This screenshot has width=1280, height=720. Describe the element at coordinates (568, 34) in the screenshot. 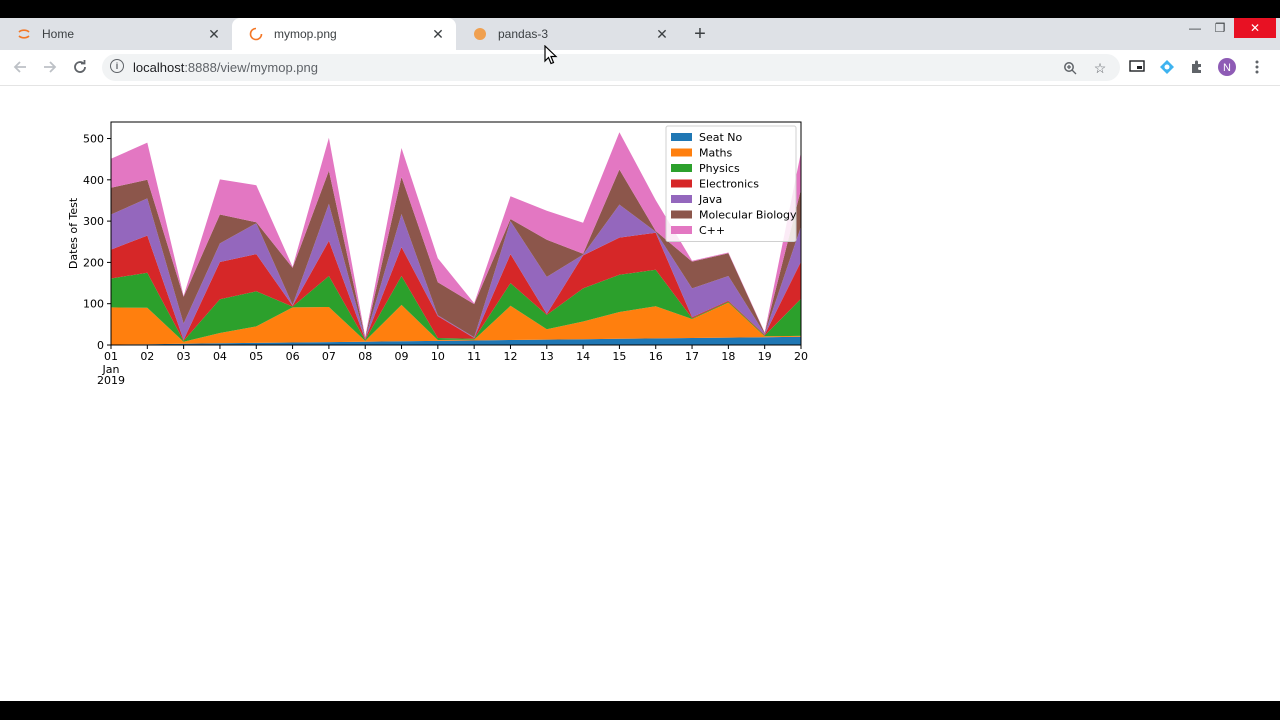

I see `tab-pandas: pandas-3 ✕` at that location.